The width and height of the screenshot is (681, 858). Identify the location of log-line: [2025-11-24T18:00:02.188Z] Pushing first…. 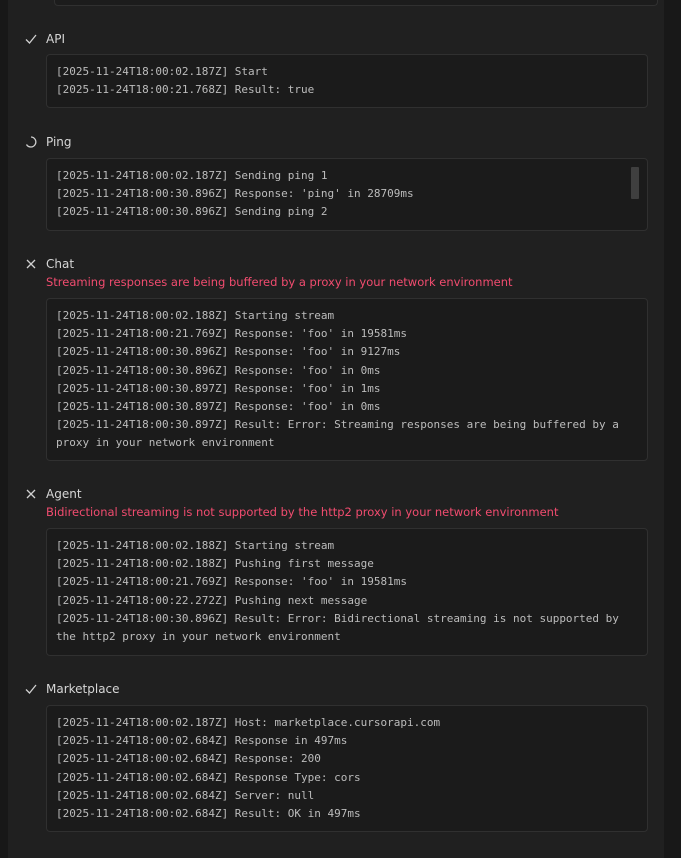
(215, 564).